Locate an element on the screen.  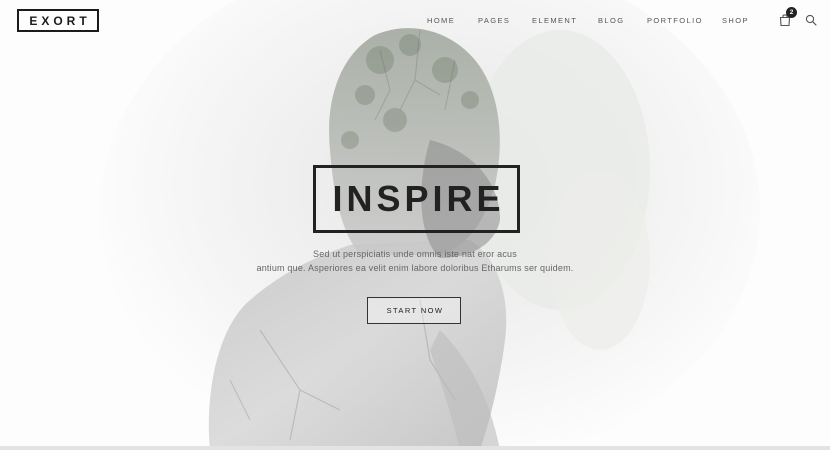
site-logo: EXORT is located at coordinates (58, 20).